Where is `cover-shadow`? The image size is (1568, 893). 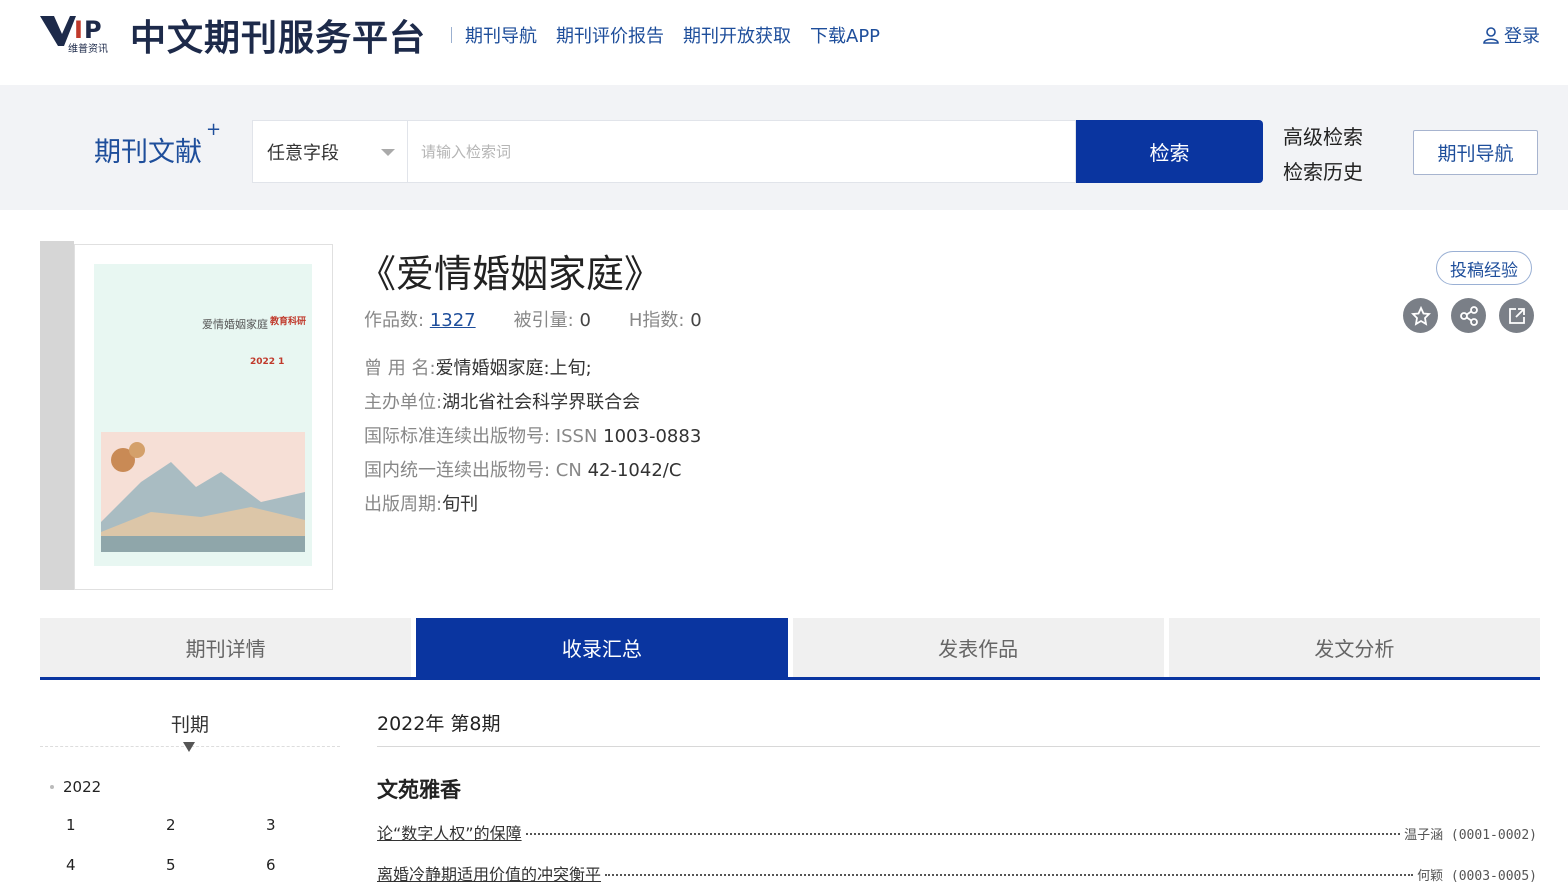 cover-shadow is located at coordinates (57, 415).